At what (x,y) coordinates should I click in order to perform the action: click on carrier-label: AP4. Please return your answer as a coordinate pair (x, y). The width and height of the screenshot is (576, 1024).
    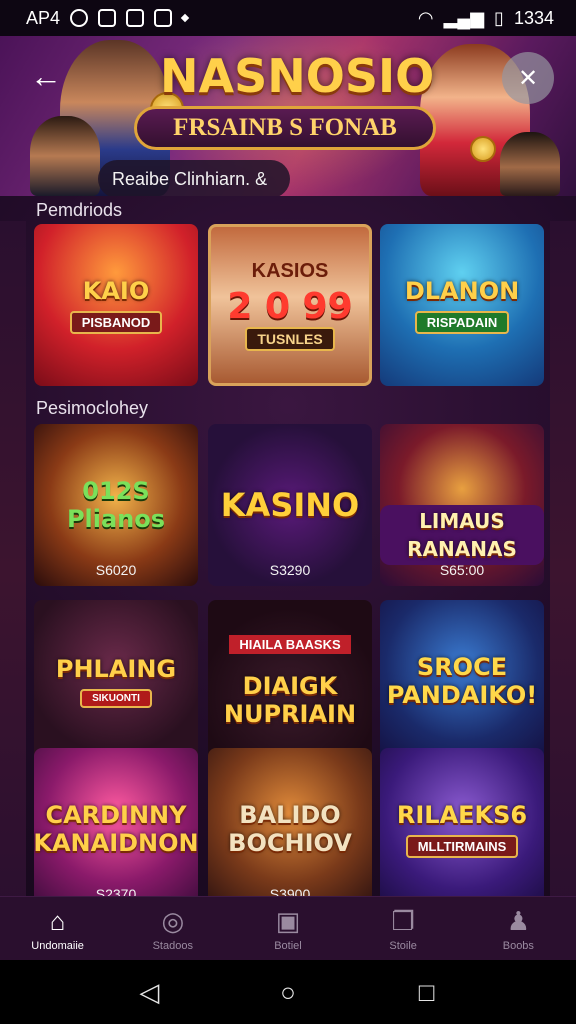
    Looking at the image, I should click on (43, 17).